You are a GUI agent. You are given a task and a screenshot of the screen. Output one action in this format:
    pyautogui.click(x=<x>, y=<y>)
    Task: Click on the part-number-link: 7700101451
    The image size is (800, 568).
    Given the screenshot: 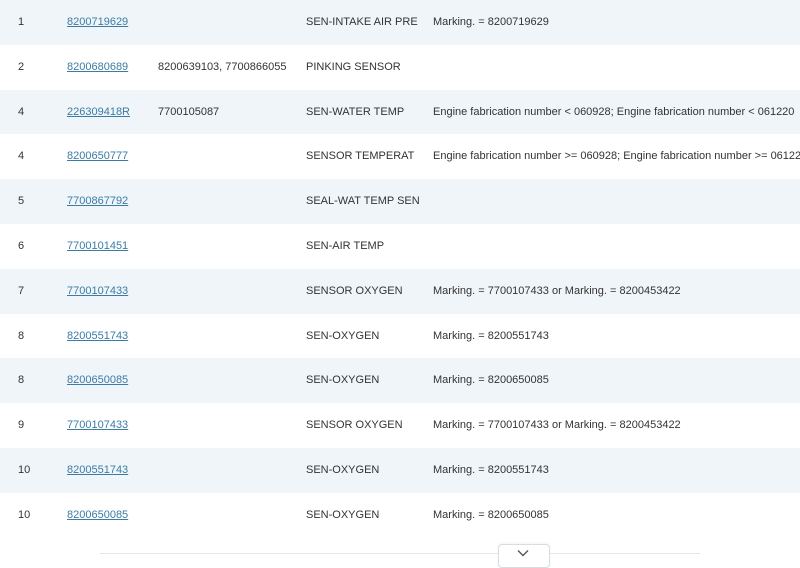 What is the action you would take?
    pyautogui.click(x=97, y=246)
    